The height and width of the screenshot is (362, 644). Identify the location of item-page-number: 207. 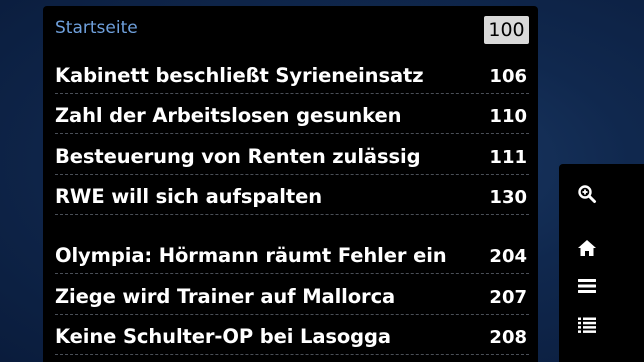
(508, 297).